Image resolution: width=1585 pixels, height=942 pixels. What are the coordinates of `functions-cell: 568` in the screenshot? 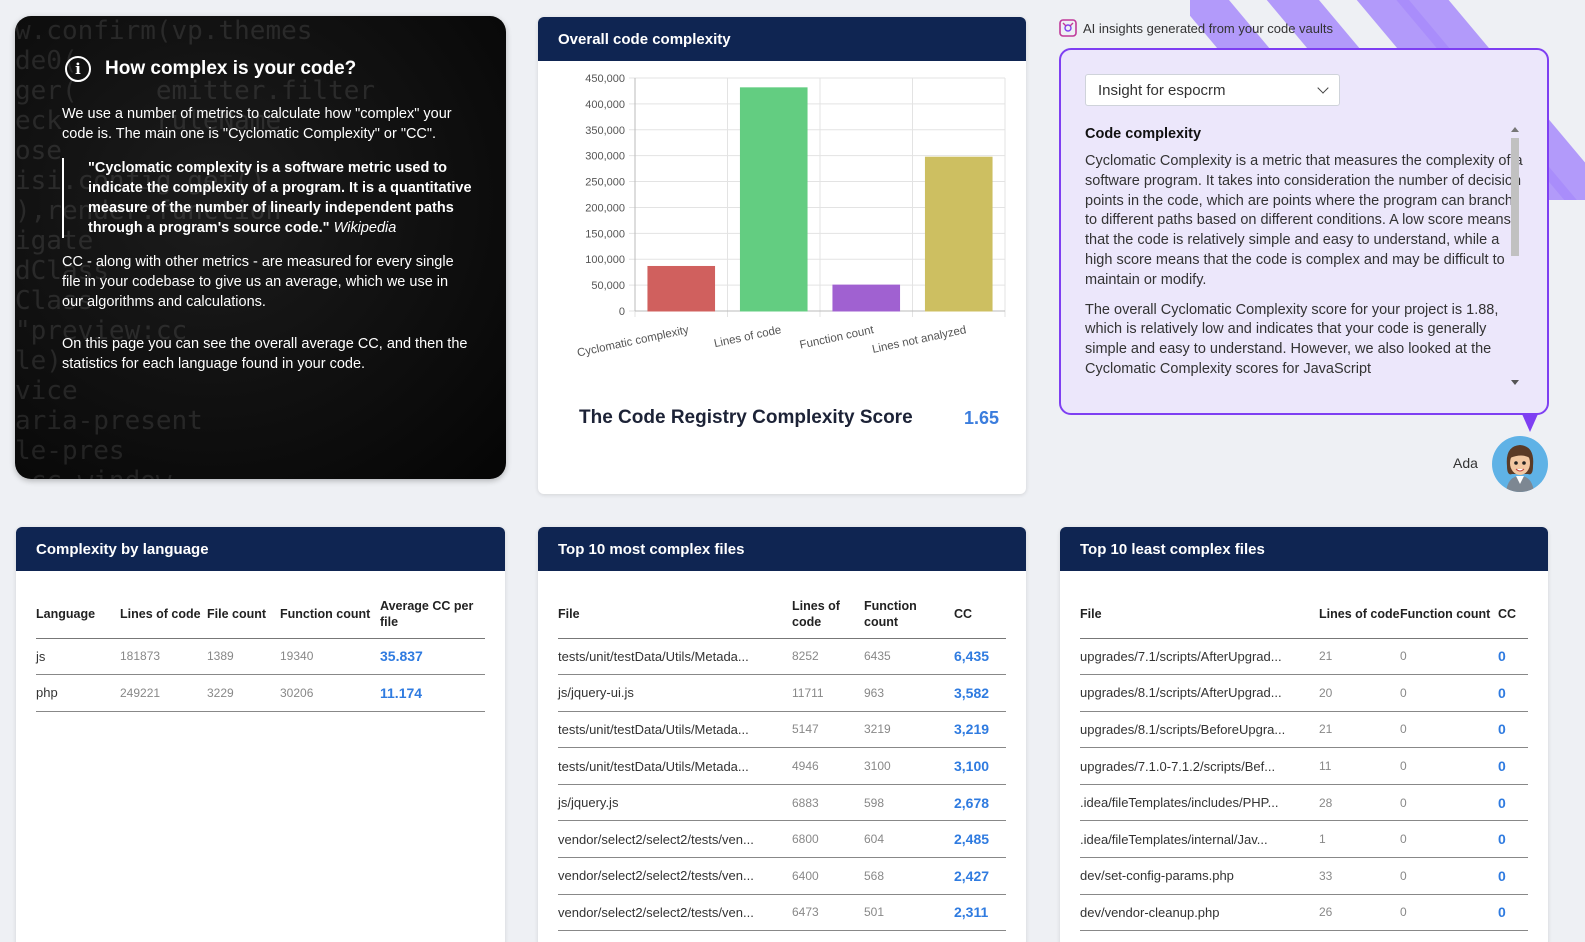 It's located at (909, 876).